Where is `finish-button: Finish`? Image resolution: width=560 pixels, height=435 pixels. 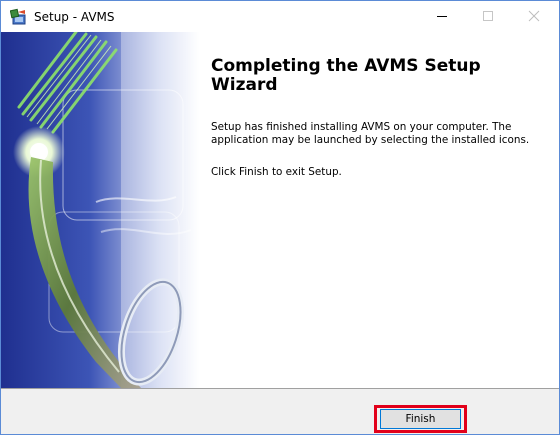 finish-button: Finish is located at coordinates (420, 419).